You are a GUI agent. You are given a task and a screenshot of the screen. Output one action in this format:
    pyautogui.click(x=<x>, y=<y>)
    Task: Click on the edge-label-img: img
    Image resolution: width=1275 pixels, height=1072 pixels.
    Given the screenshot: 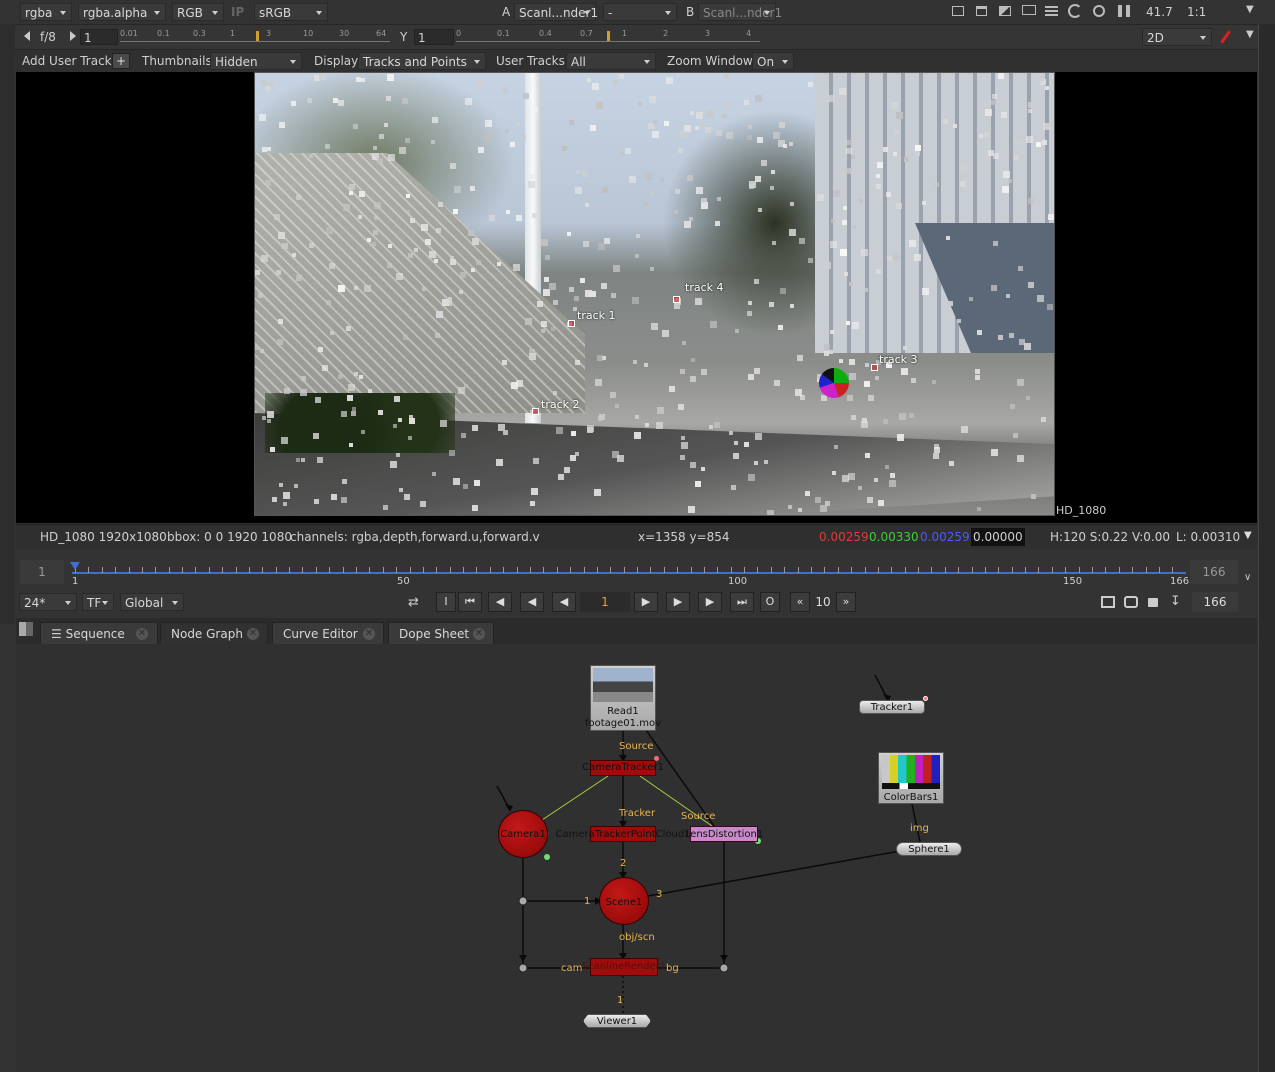 What is the action you would take?
    pyautogui.click(x=919, y=828)
    